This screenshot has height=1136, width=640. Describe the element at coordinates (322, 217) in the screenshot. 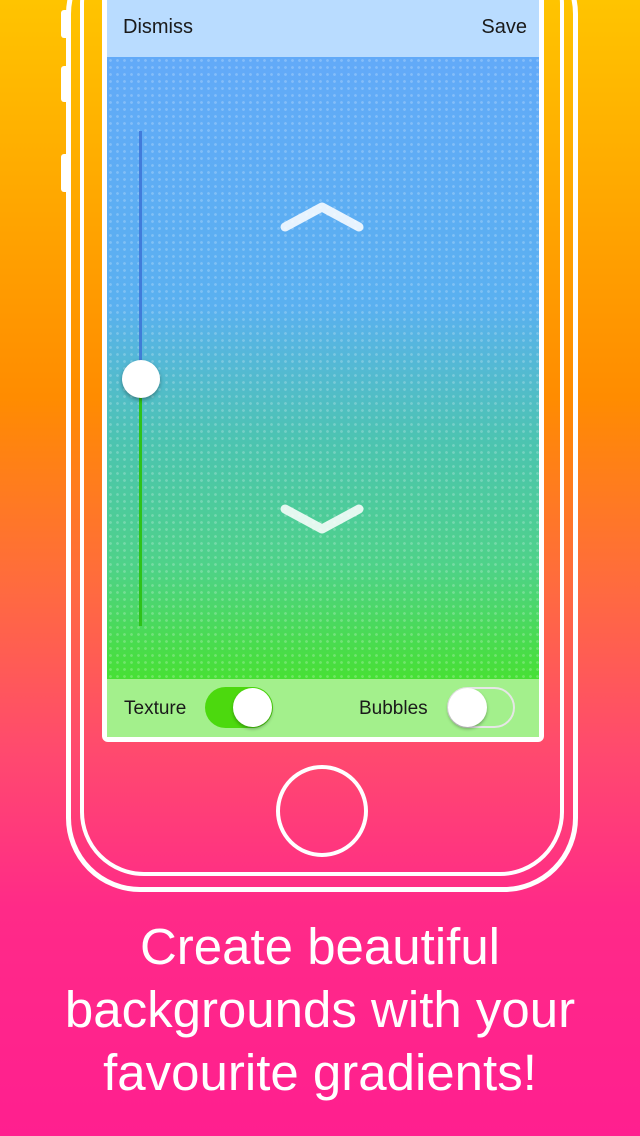

I see `chevron-up-icon` at that location.